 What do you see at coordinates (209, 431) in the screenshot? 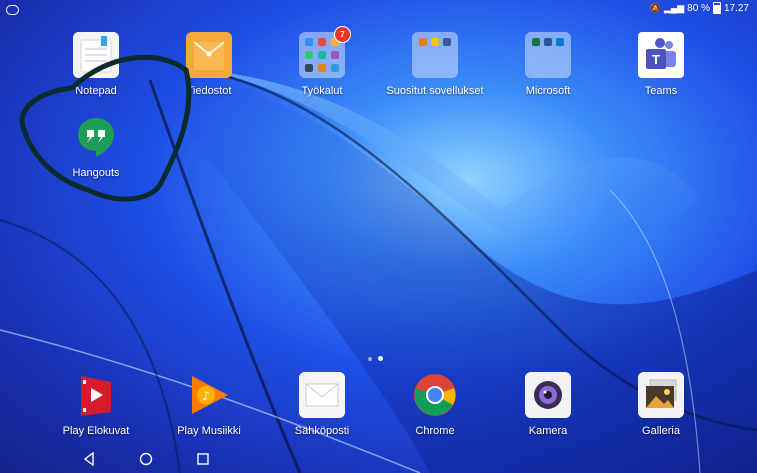
I see `app-label-play-musiikki: Play Musiikki` at bounding box center [209, 431].